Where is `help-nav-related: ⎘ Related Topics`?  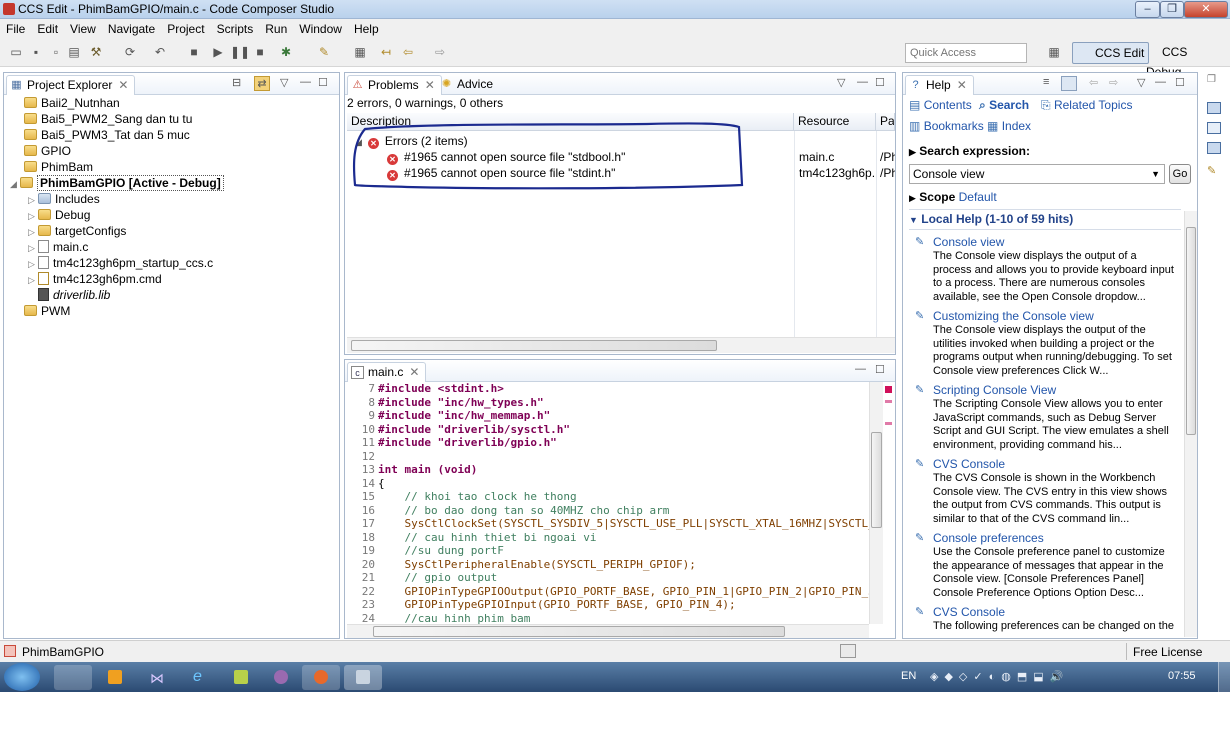 help-nav-related: ⎘ Related Topics is located at coordinates (1086, 105).